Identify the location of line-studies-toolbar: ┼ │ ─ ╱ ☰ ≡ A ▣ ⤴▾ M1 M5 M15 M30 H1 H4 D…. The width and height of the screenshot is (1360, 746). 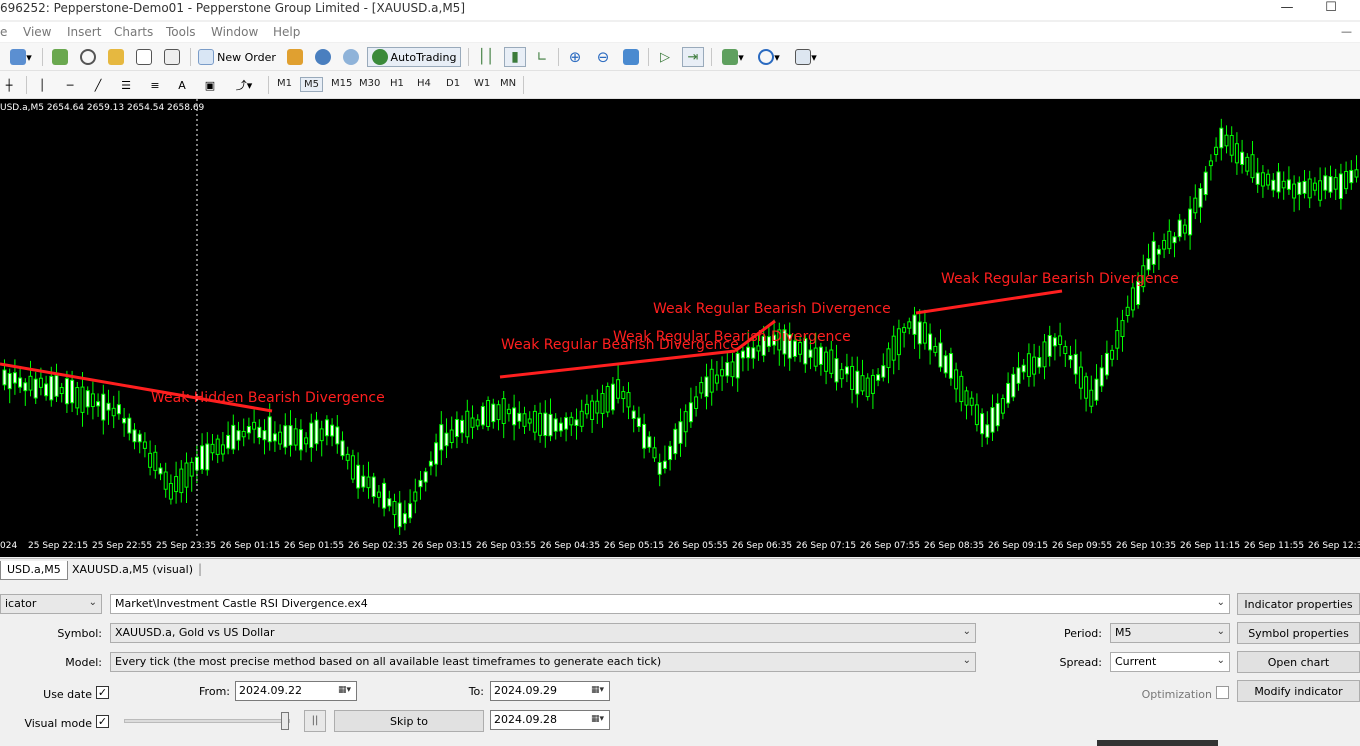
(680, 85).